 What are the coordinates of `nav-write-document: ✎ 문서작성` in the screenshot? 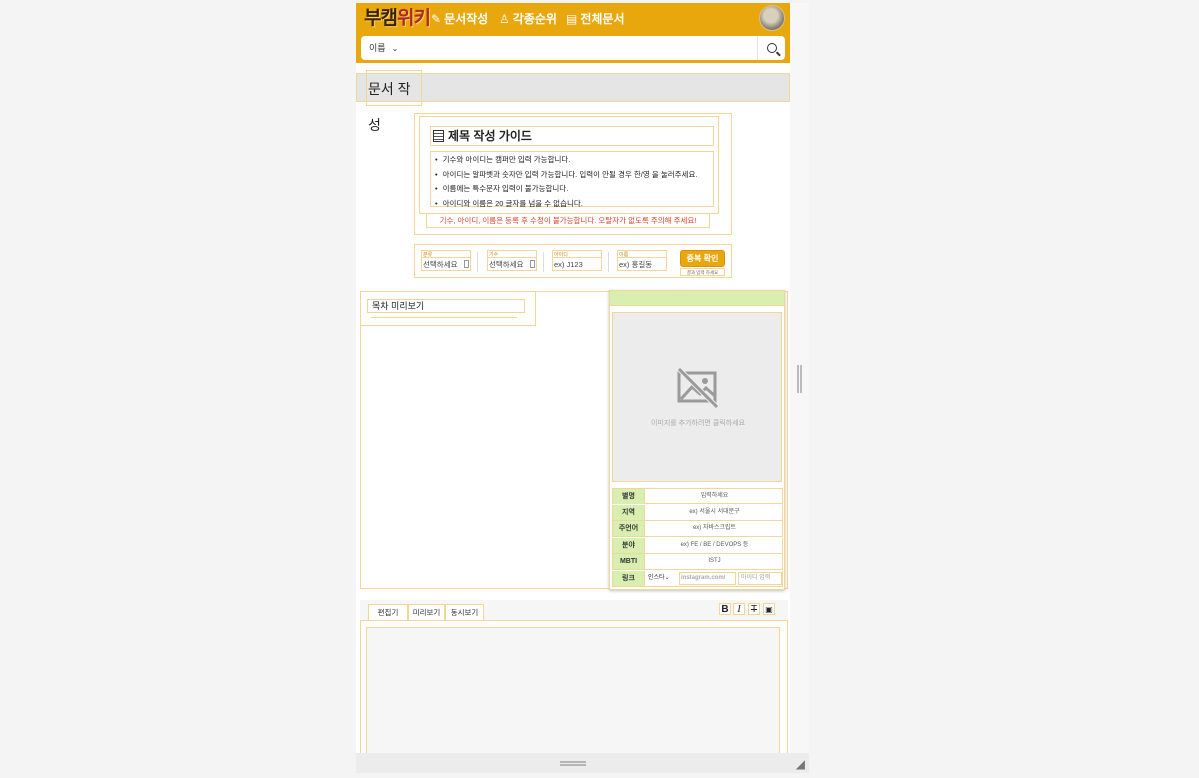 It's located at (459, 19).